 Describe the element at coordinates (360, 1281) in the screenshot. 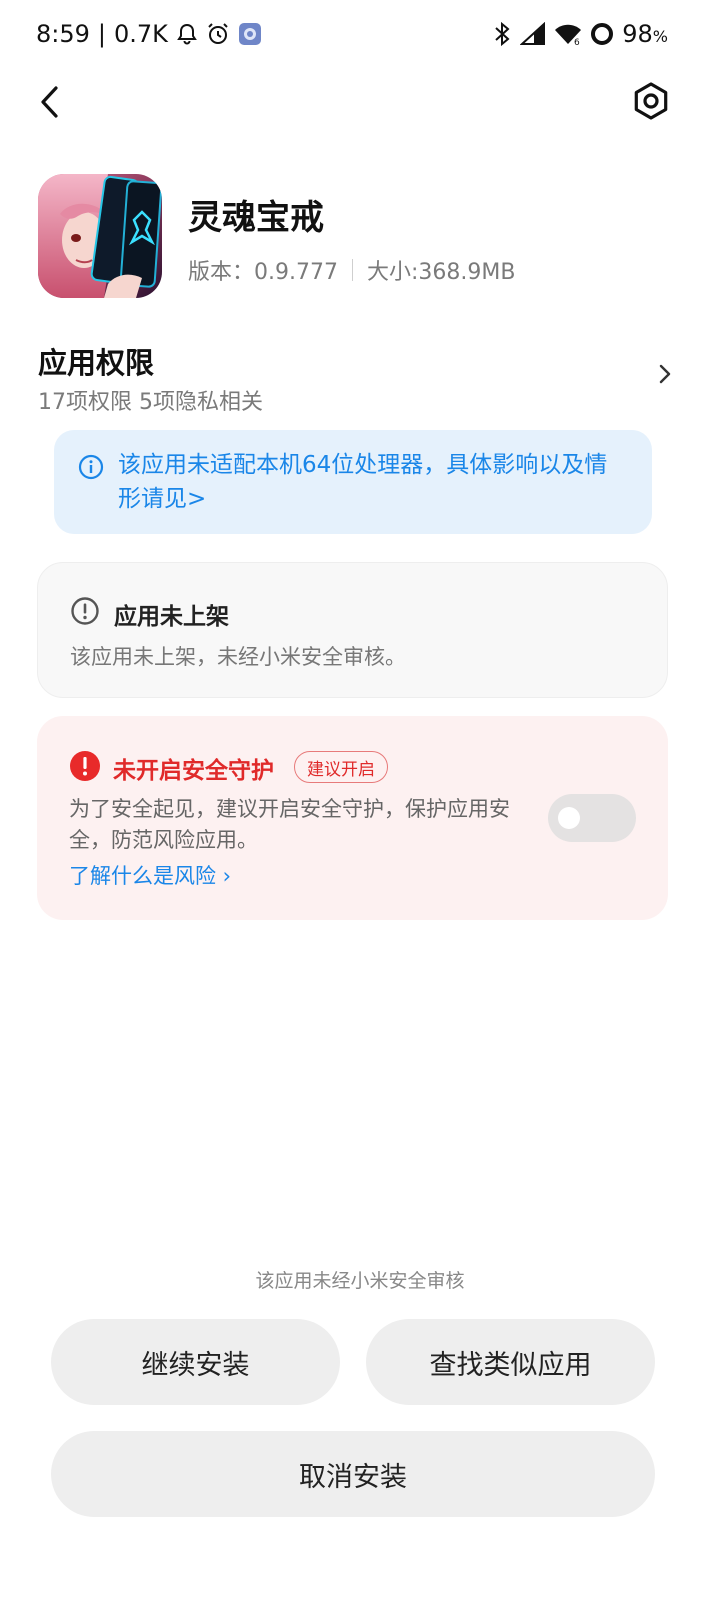

I see `footer-note: 该应用未经小米安全审核` at that location.